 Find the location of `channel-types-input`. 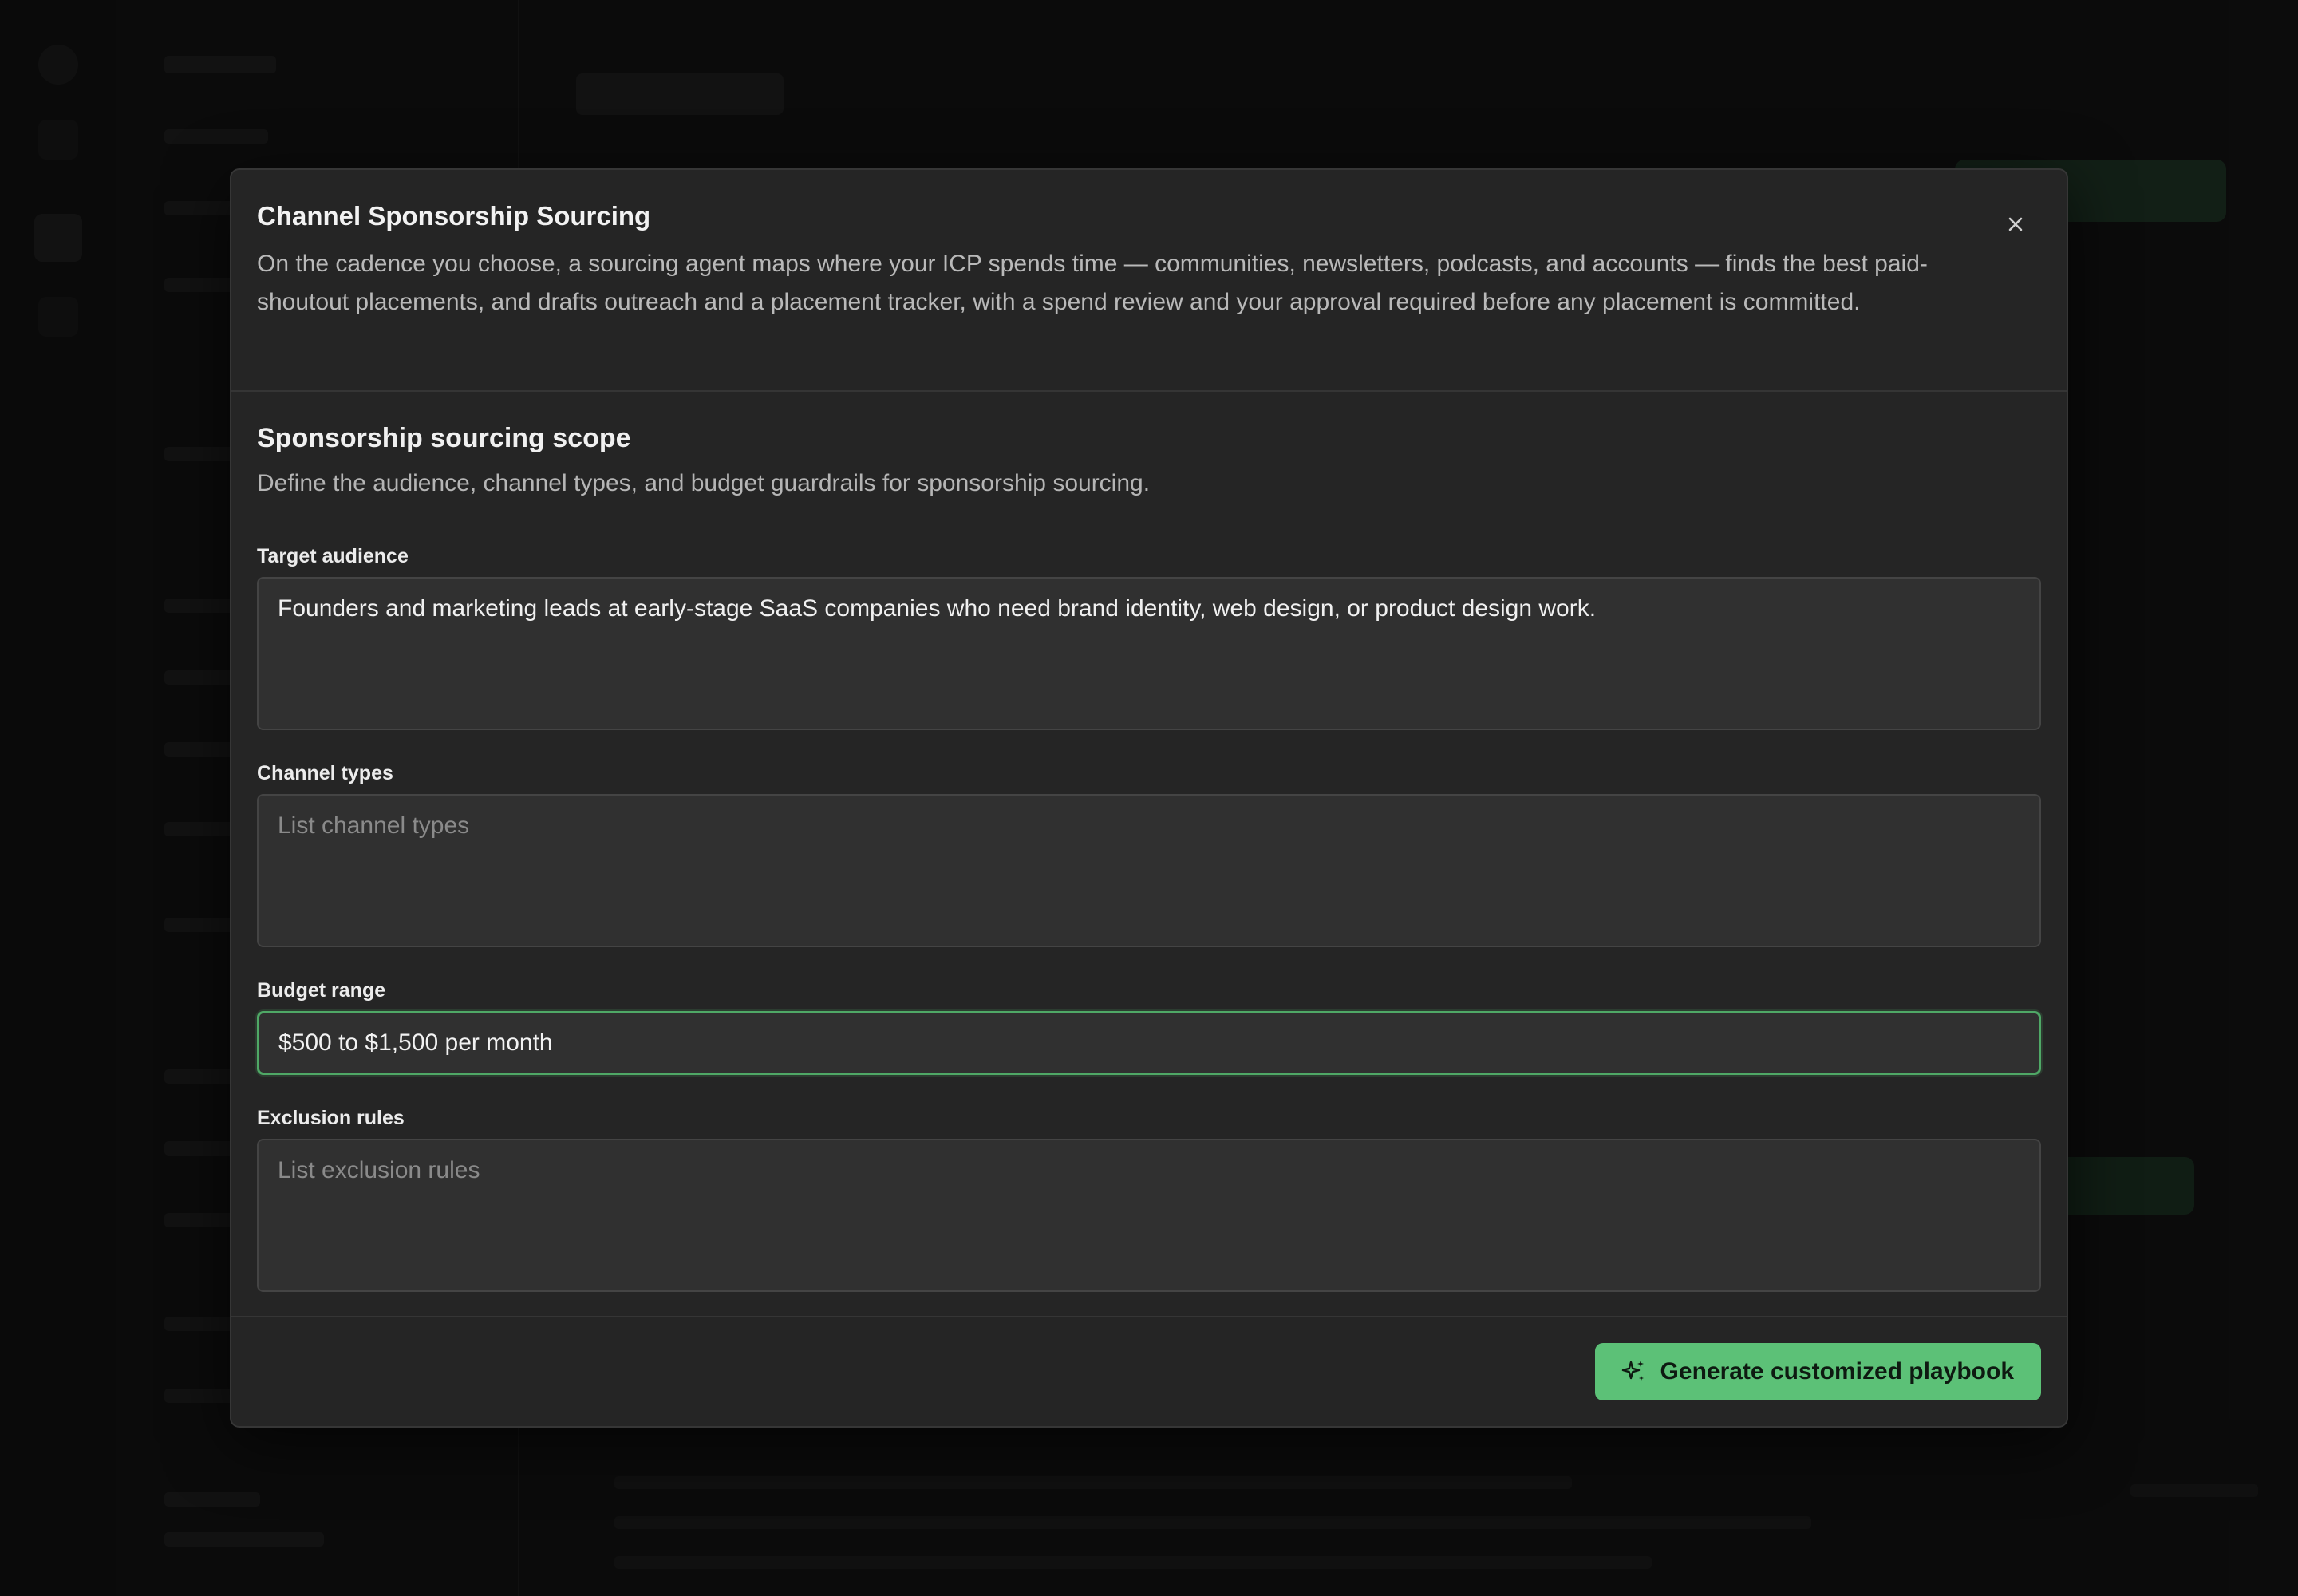

channel-types-input is located at coordinates (1149, 870).